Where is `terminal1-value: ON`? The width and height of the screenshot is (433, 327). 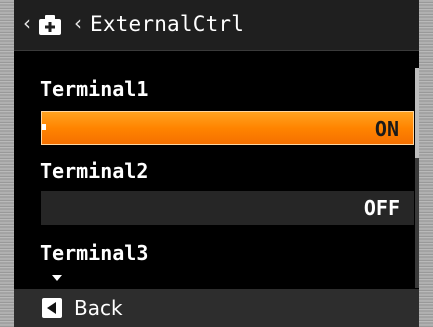 terminal1-value: ON is located at coordinates (386, 129).